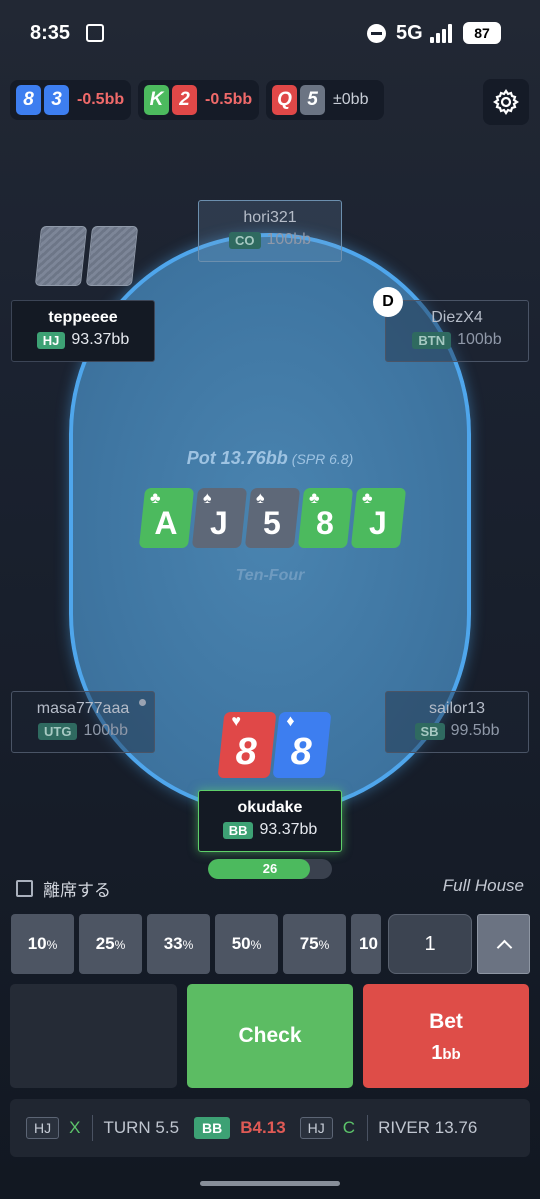  Describe the element at coordinates (142, 702) in the screenshot. I see `status-dot` at that location.